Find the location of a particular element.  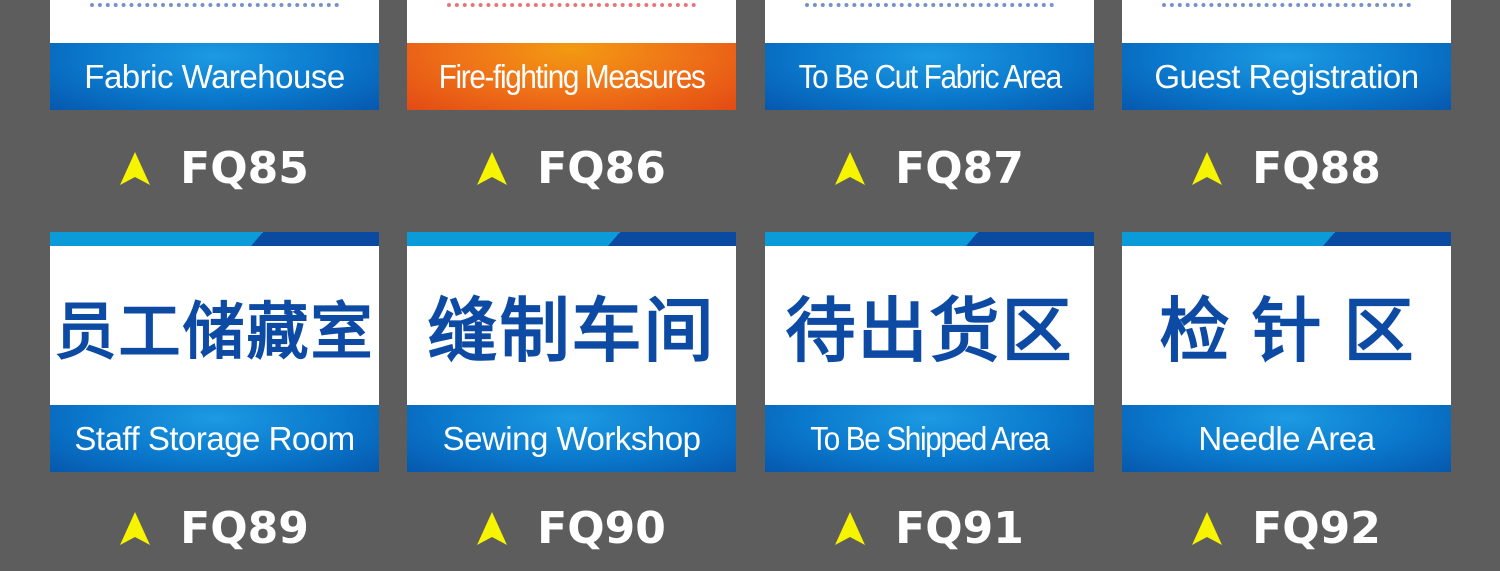

product-code: FQ88 is located at coordinates (1286, 168).